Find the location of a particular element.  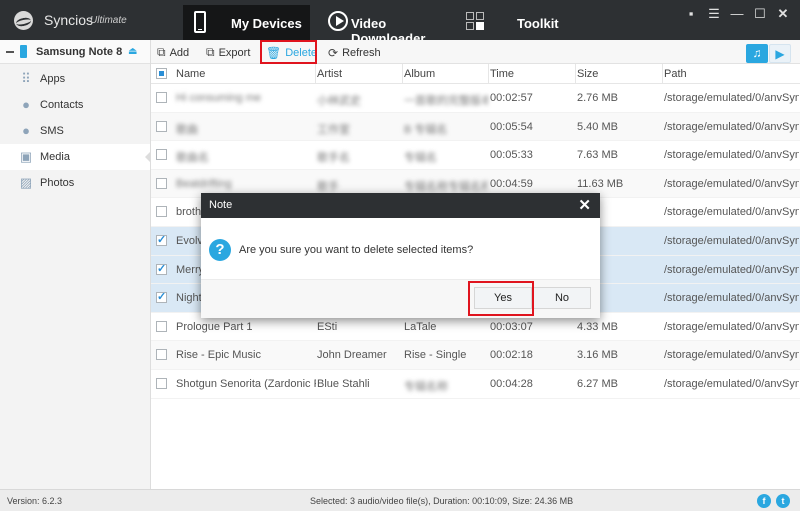

minimize-button: — is located at coordinates (737, 14).